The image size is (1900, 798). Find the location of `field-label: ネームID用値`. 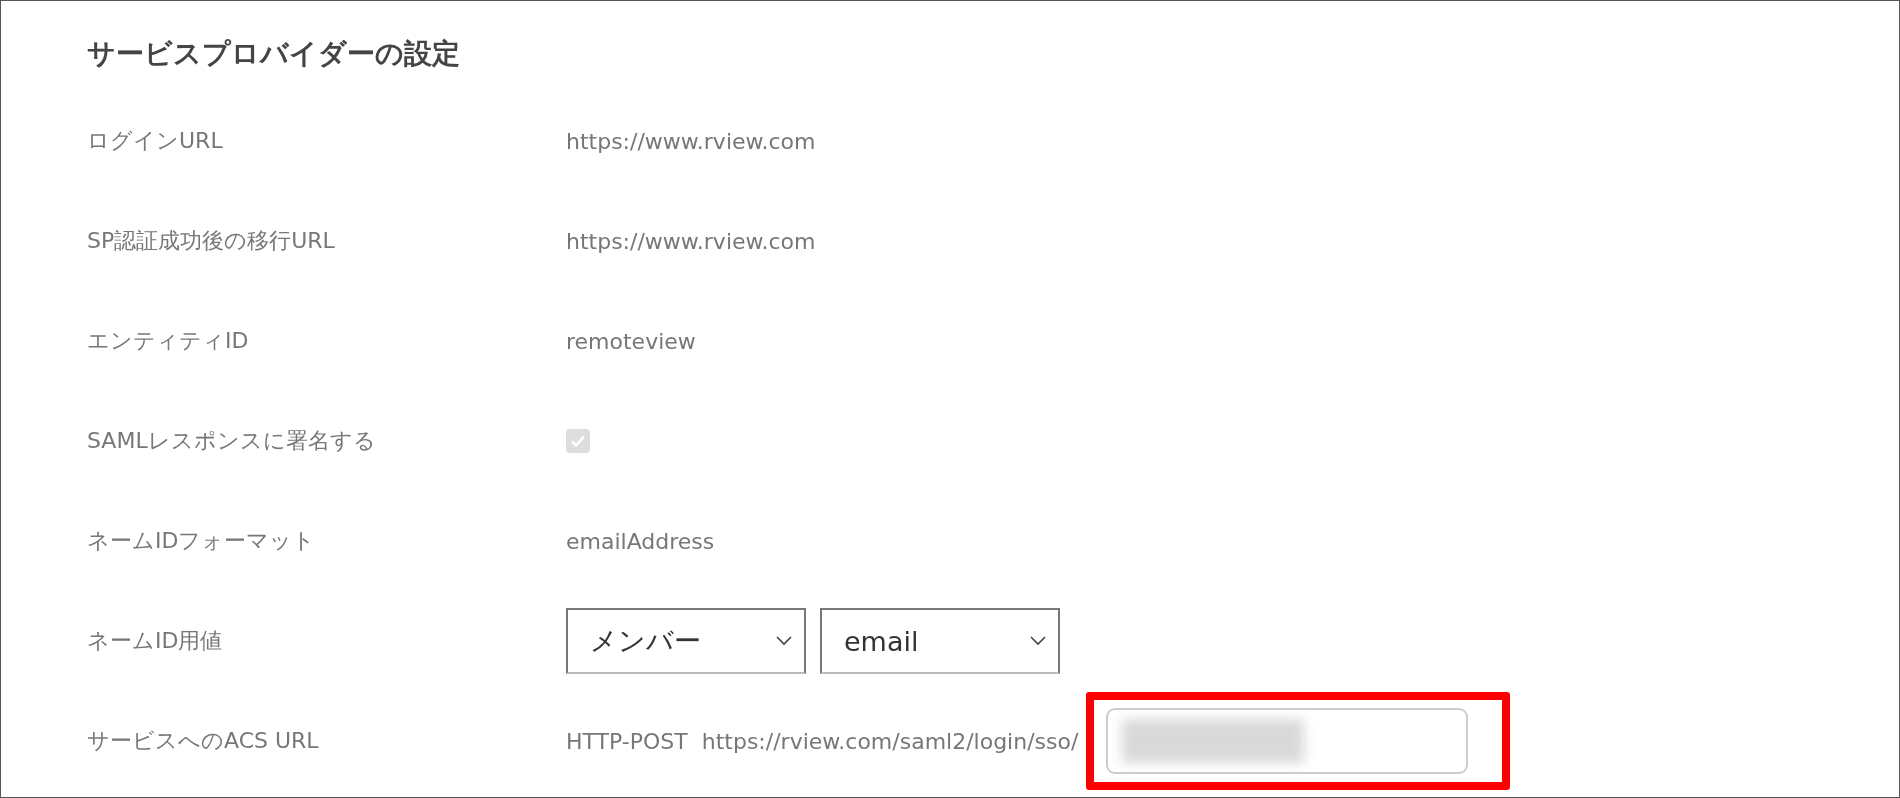

field-label: ネームID用値 is located at coordinates (155, 641).